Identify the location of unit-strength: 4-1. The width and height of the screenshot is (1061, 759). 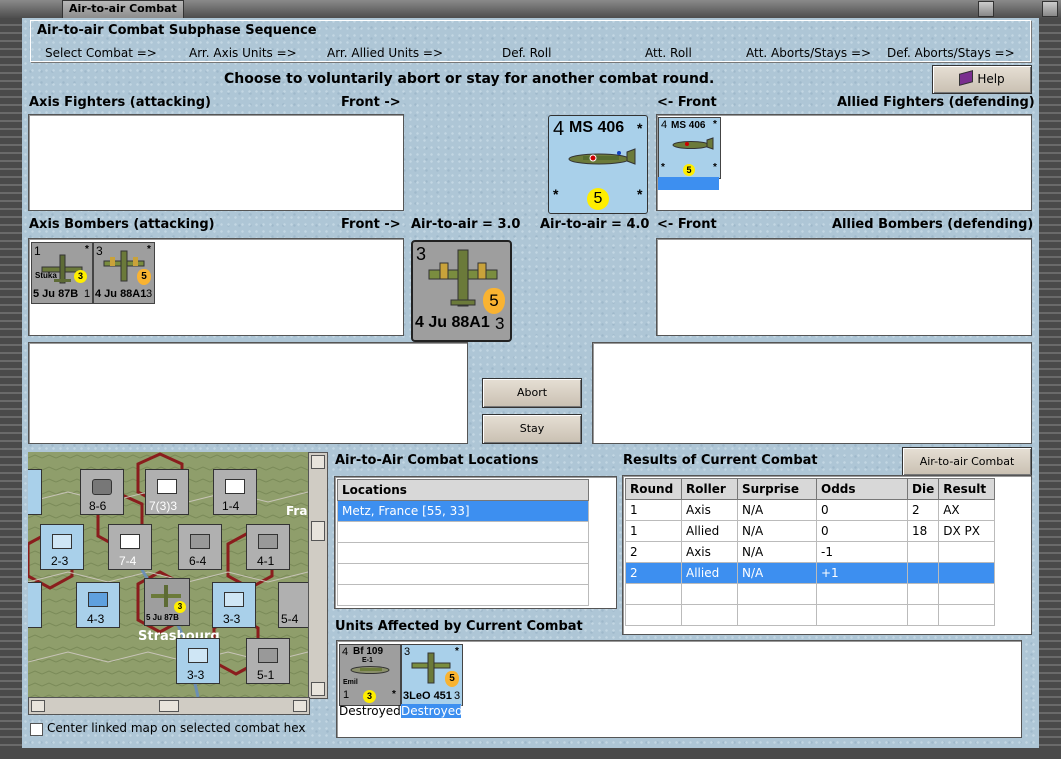
(266, 561).